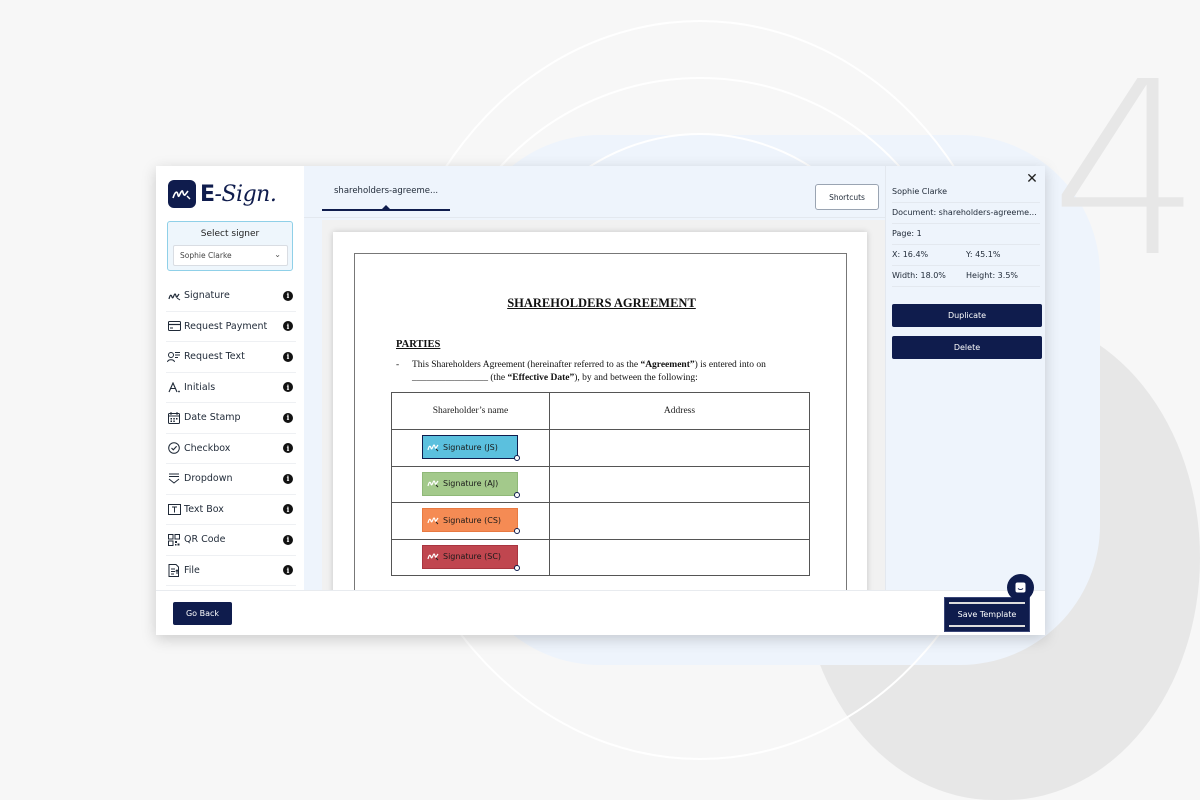 The height and width of the screenshot is (800, 1200). Describe the element at coordinates (174, 570) in the screenshot. I see `file-icon` at that location.